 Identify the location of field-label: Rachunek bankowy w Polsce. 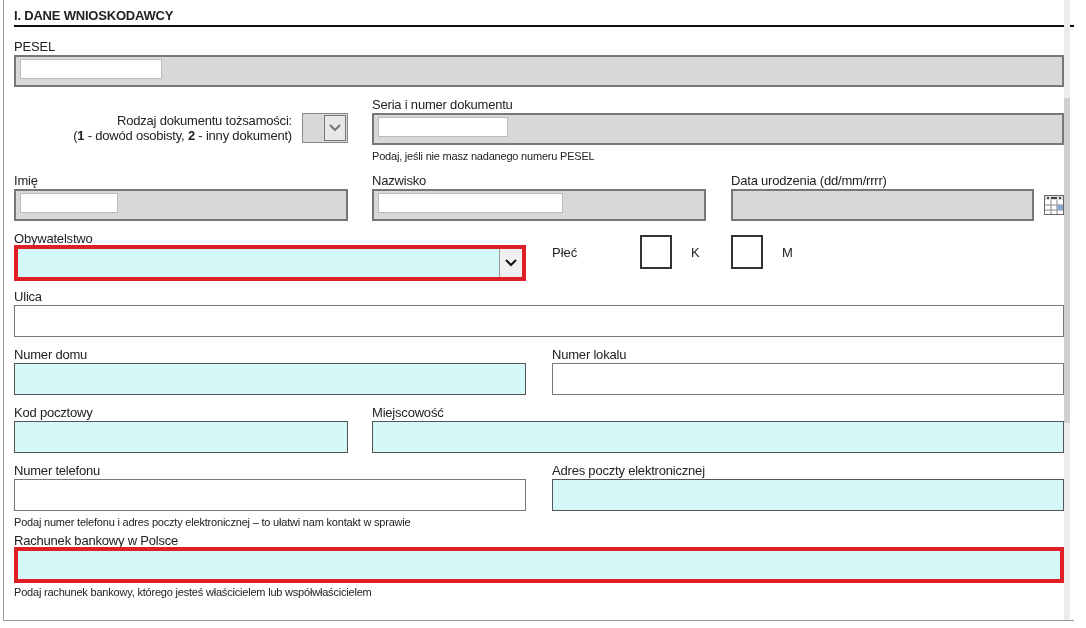
(97, 540).